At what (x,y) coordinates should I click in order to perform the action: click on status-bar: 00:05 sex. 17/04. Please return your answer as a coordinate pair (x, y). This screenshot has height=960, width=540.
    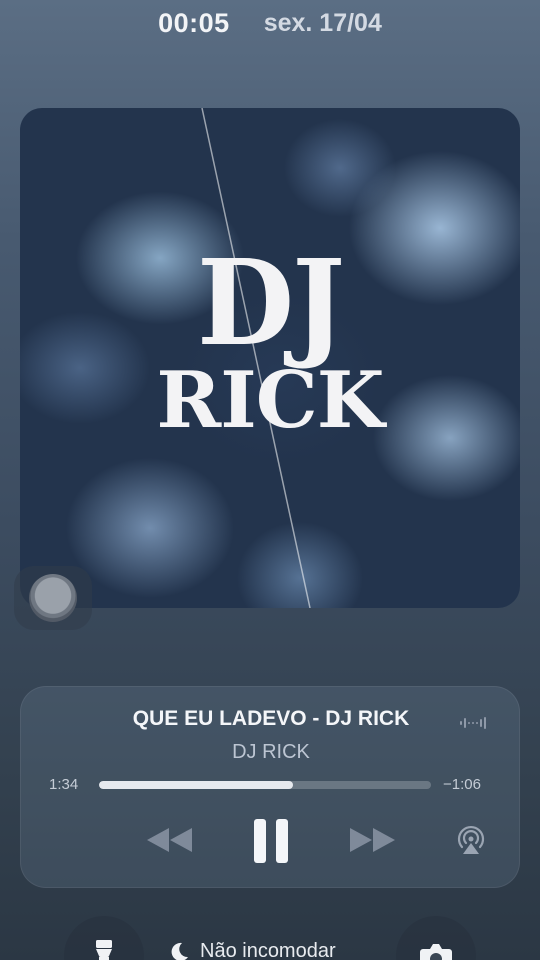
    Looking at the image, I should click on (270, 23).